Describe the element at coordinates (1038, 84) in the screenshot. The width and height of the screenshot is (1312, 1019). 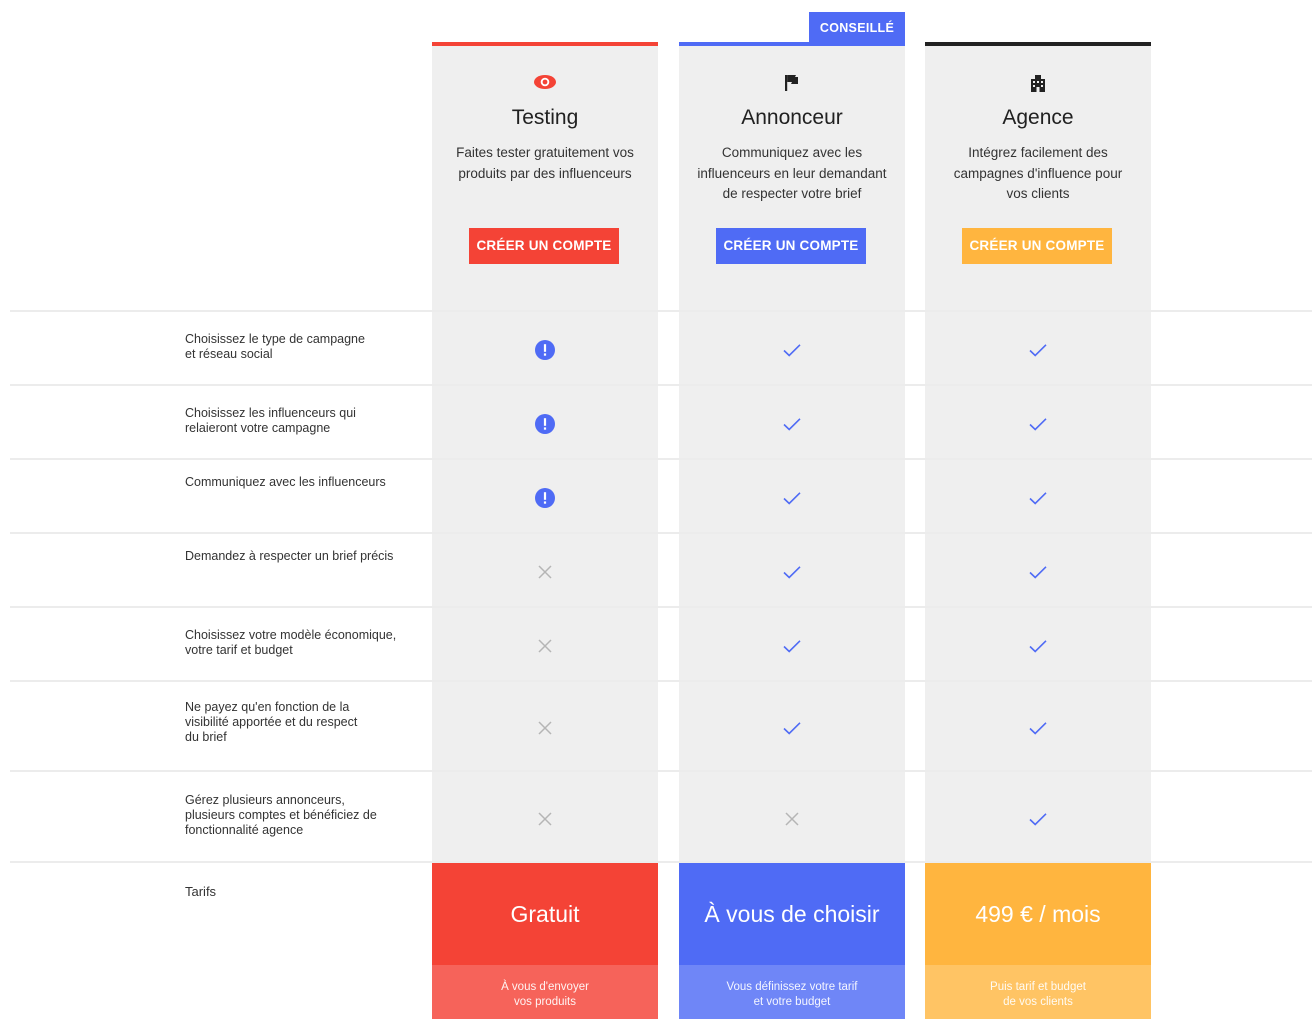
I see `building-icon` at that location.